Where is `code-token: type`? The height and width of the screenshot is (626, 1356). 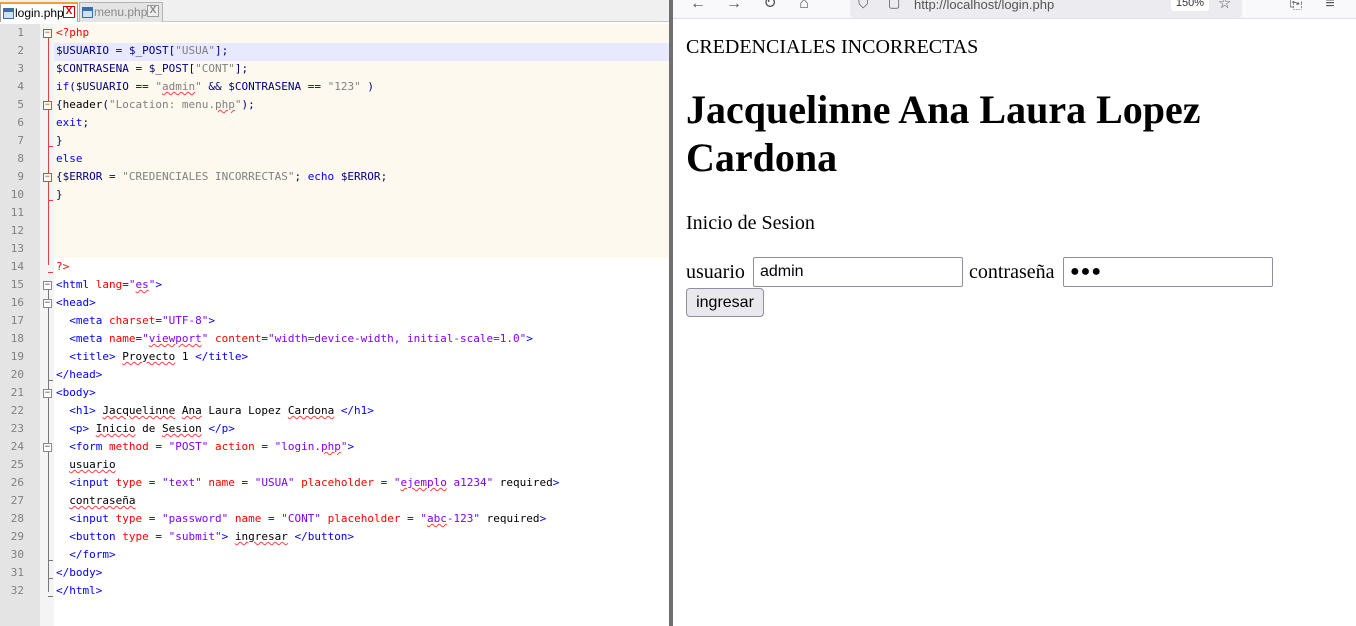
code-token: type is located at coordinates (129, 518).